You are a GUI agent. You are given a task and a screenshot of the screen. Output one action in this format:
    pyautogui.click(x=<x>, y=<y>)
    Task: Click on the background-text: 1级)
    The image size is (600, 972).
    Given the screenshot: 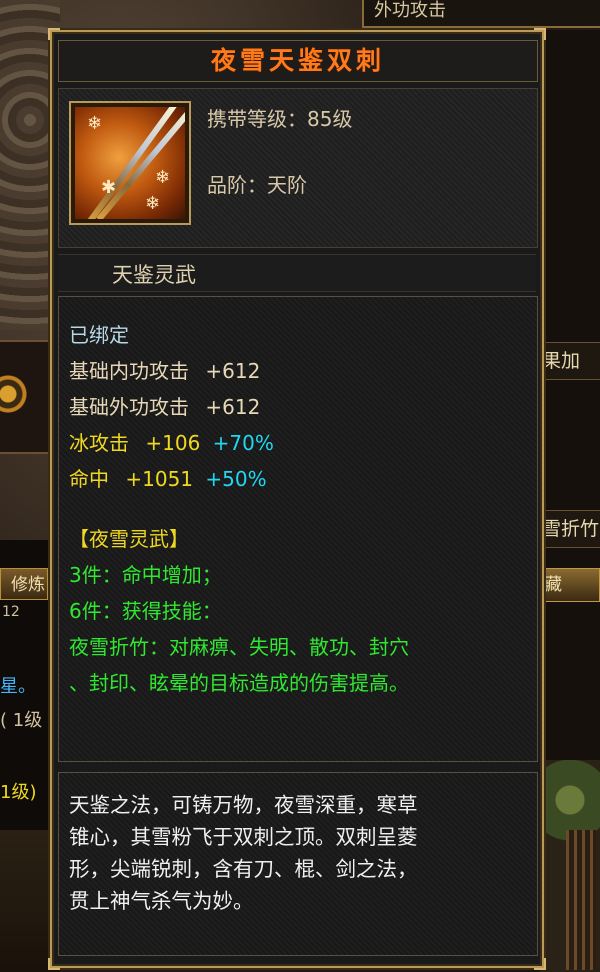 What is the action you would take?
    pyautogui.click(x=18, y=792)
    